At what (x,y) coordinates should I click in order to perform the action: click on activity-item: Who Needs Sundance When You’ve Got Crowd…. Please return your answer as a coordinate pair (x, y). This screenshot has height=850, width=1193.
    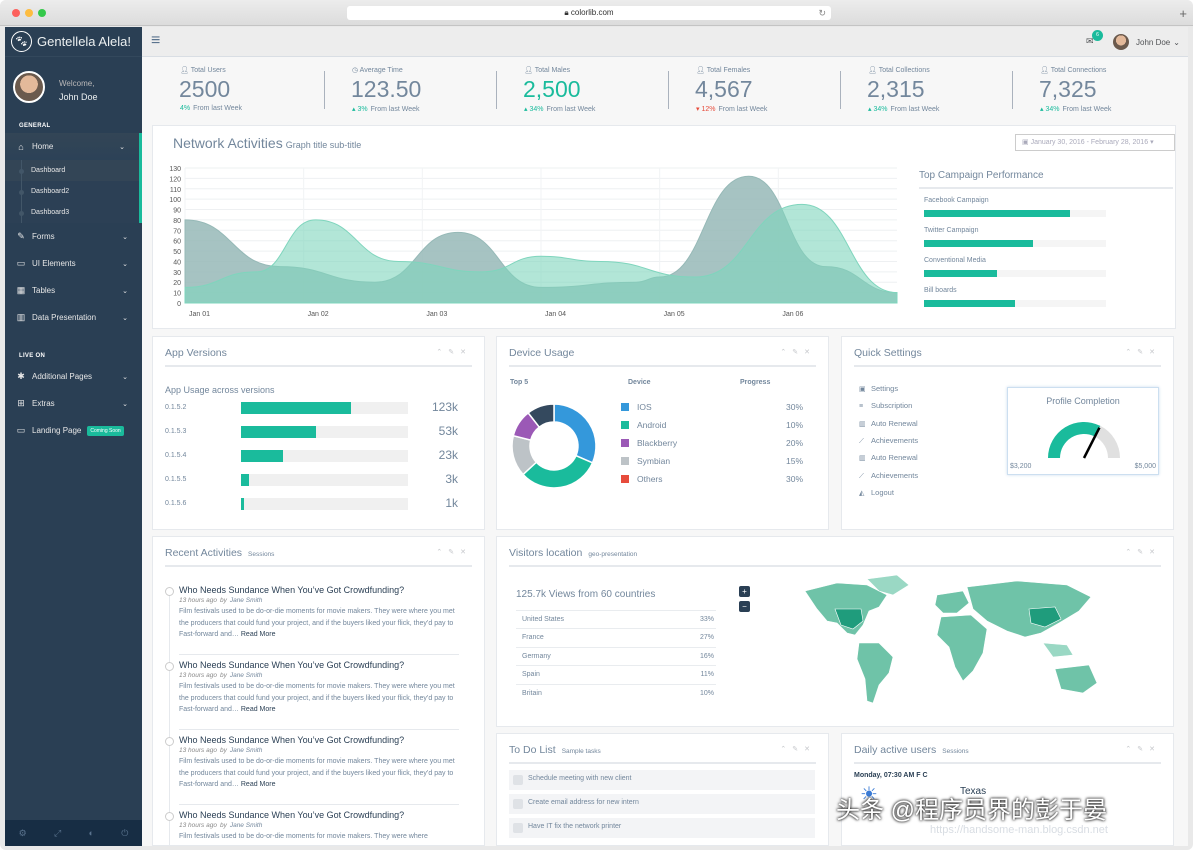
    Looking at the image, I should click on (319, 688).